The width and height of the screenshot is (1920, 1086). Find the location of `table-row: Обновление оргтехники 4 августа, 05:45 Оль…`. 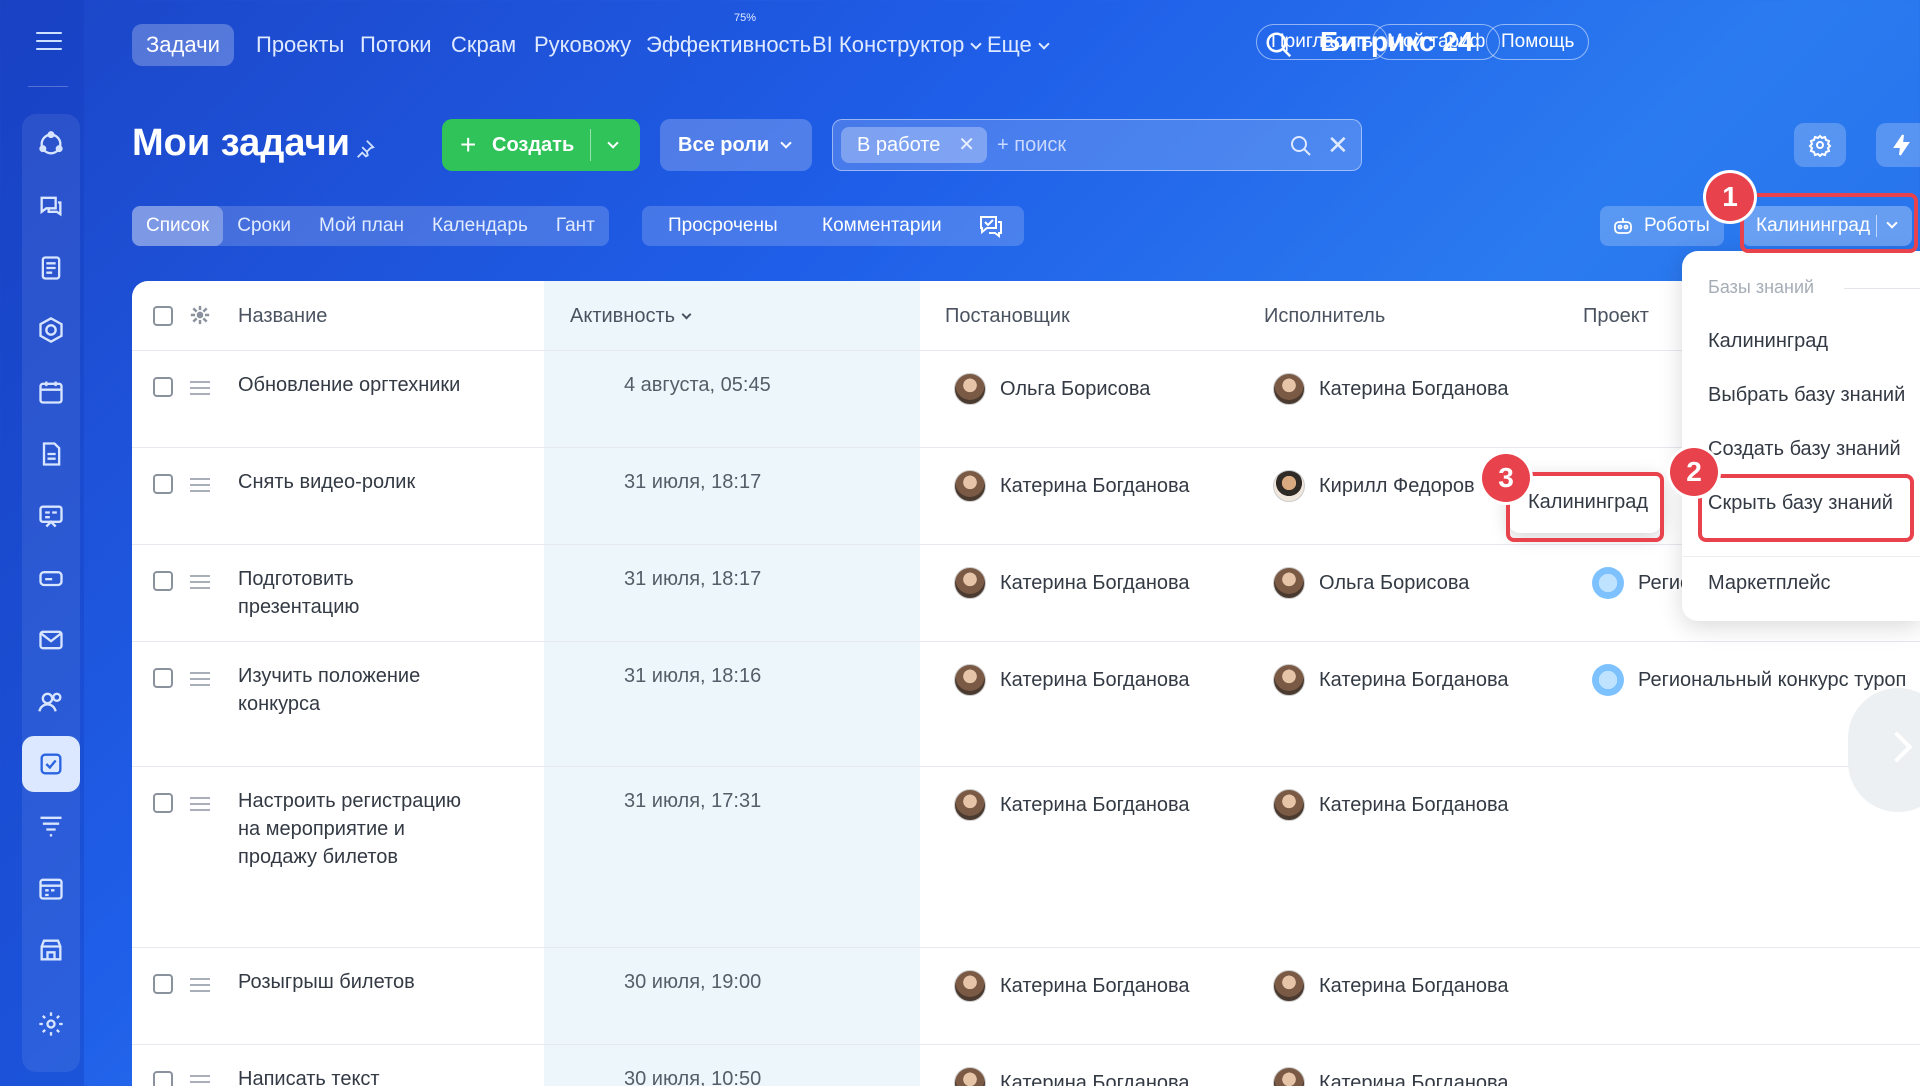

table-row: Обновление оргтехники 4 августа, 05:45 Оль… is located at coordinates (1026, 399).